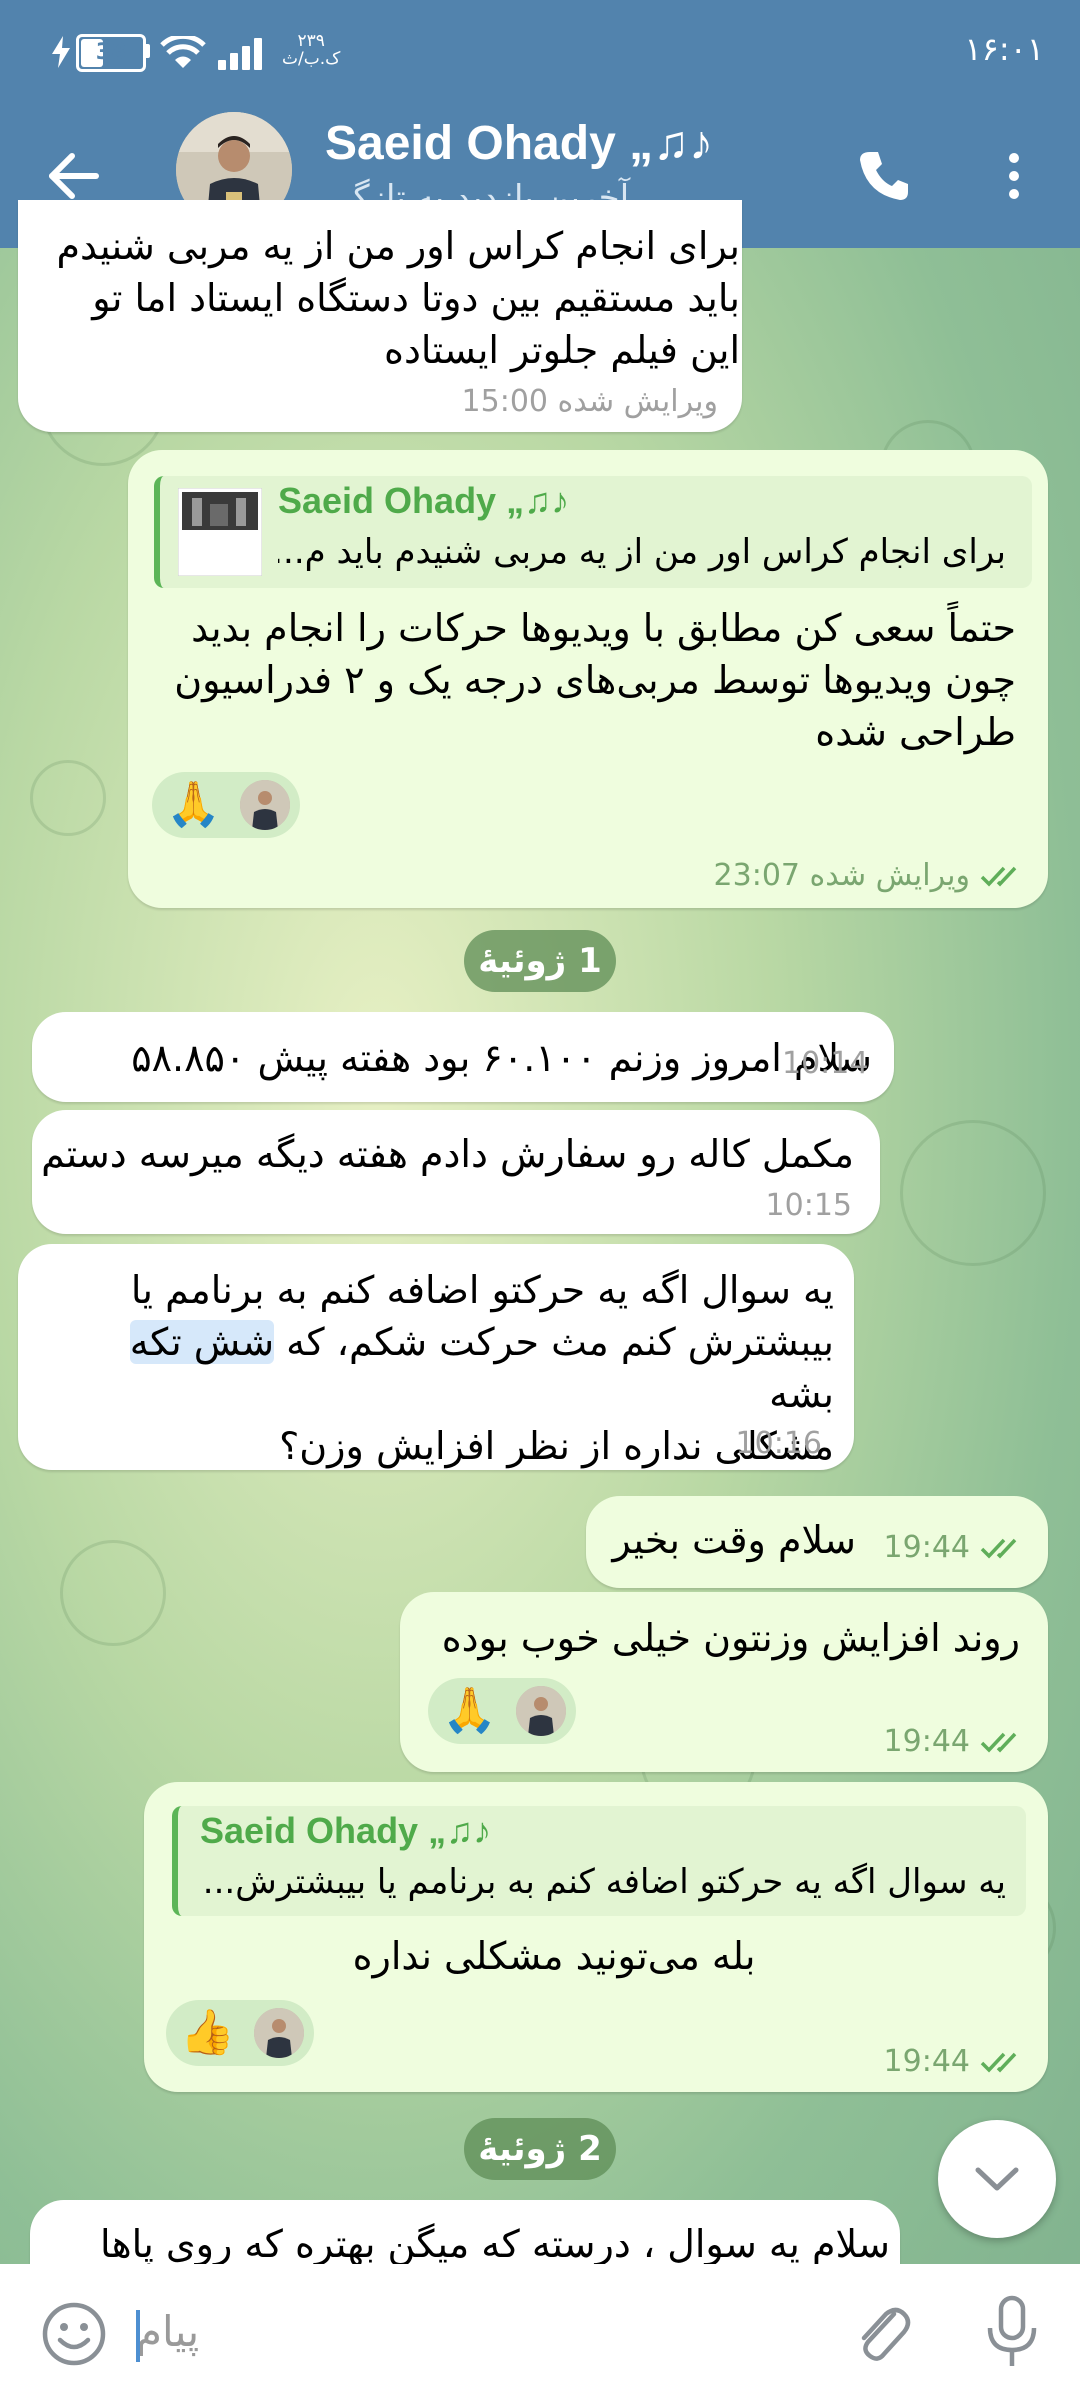  Describe the element at coordinates (734, 1540) in the screenshot. I see `message-text: سلام وقت بخیر` at that location.